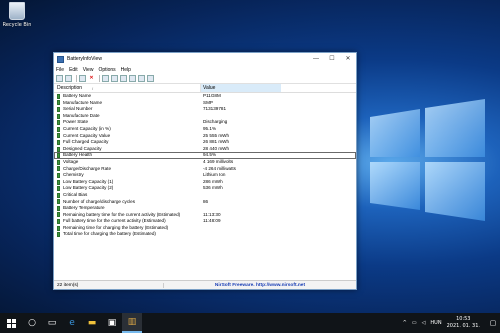  What do you see at coordinates (216, 135) in the screenshot?
I see `row-value: 25 555 mWh` at bounding box center [216, 135].